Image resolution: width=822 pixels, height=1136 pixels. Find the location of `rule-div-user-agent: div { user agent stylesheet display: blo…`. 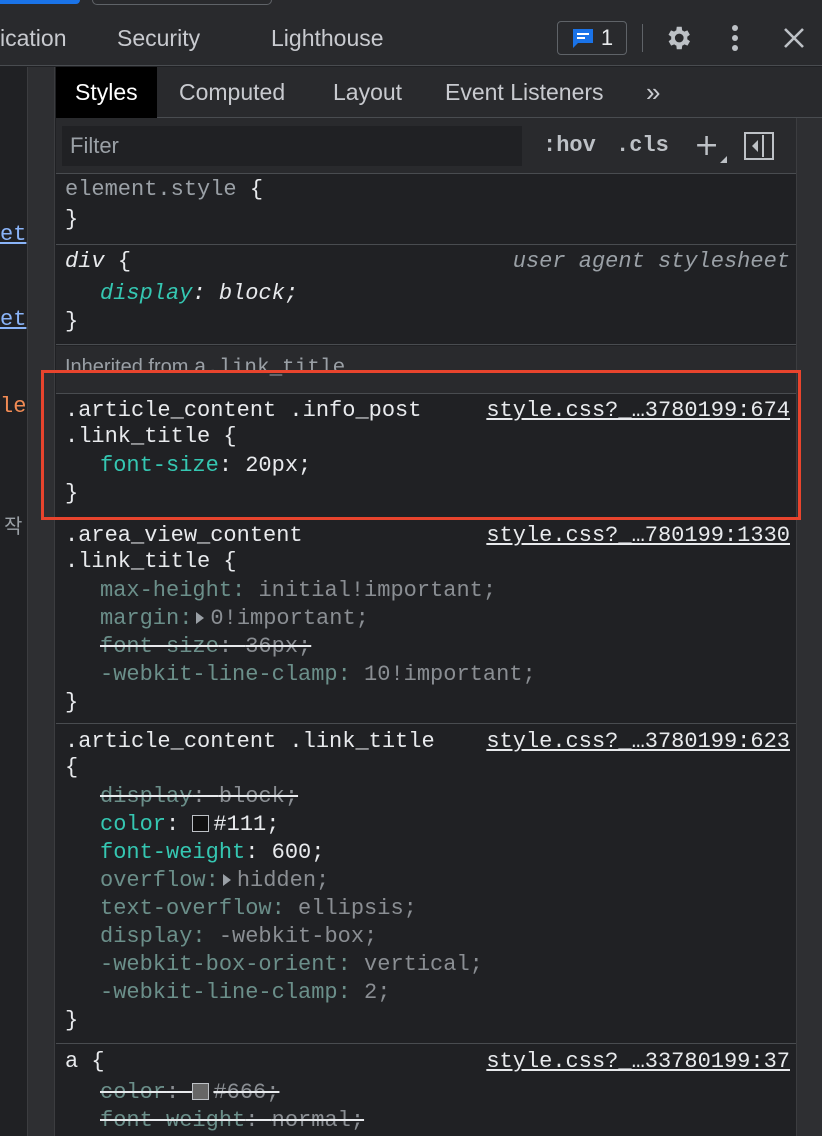

rule-div-user-agent: div { user agent stylesheet display: blo… is located at coordinates (426, 295).